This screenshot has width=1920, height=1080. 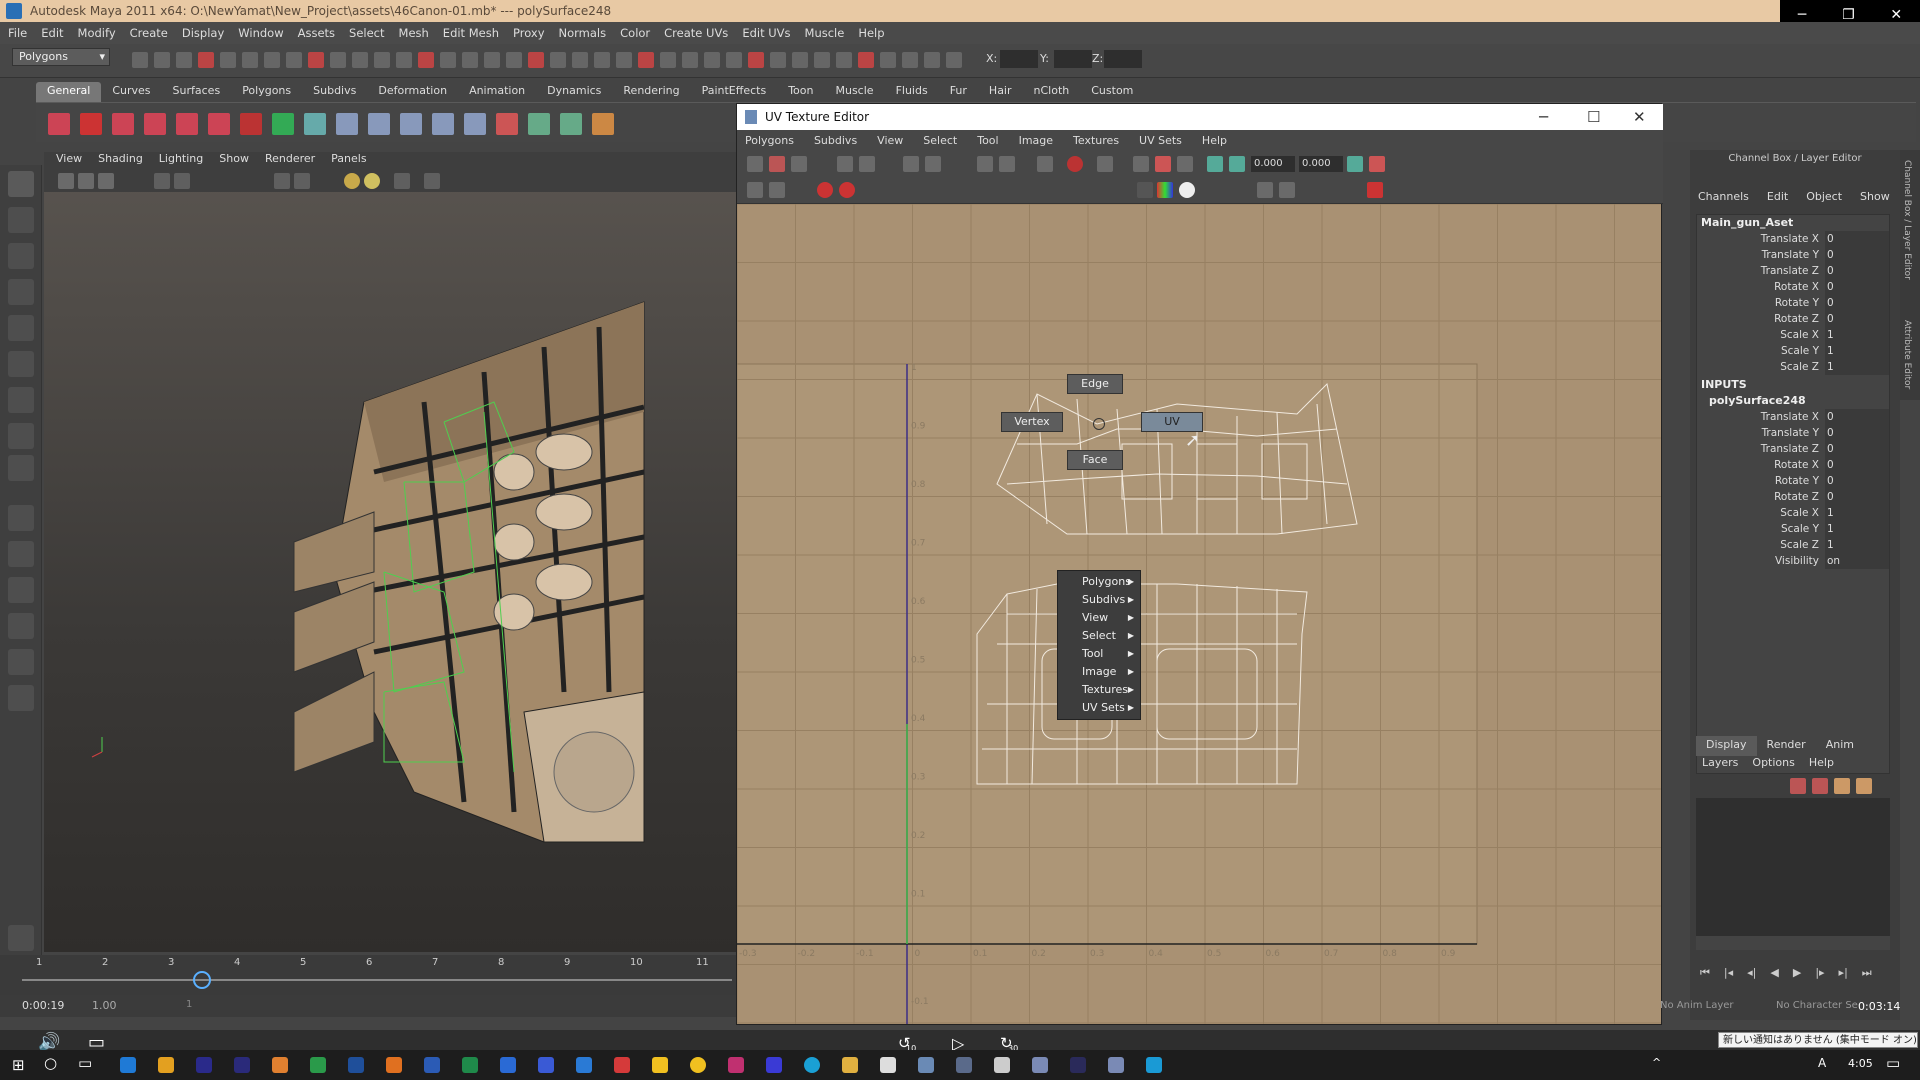 What do you see at coordinates (21, 590) in the screenshot?
I see `layout-two-icon` at bounding box center [21, 590].